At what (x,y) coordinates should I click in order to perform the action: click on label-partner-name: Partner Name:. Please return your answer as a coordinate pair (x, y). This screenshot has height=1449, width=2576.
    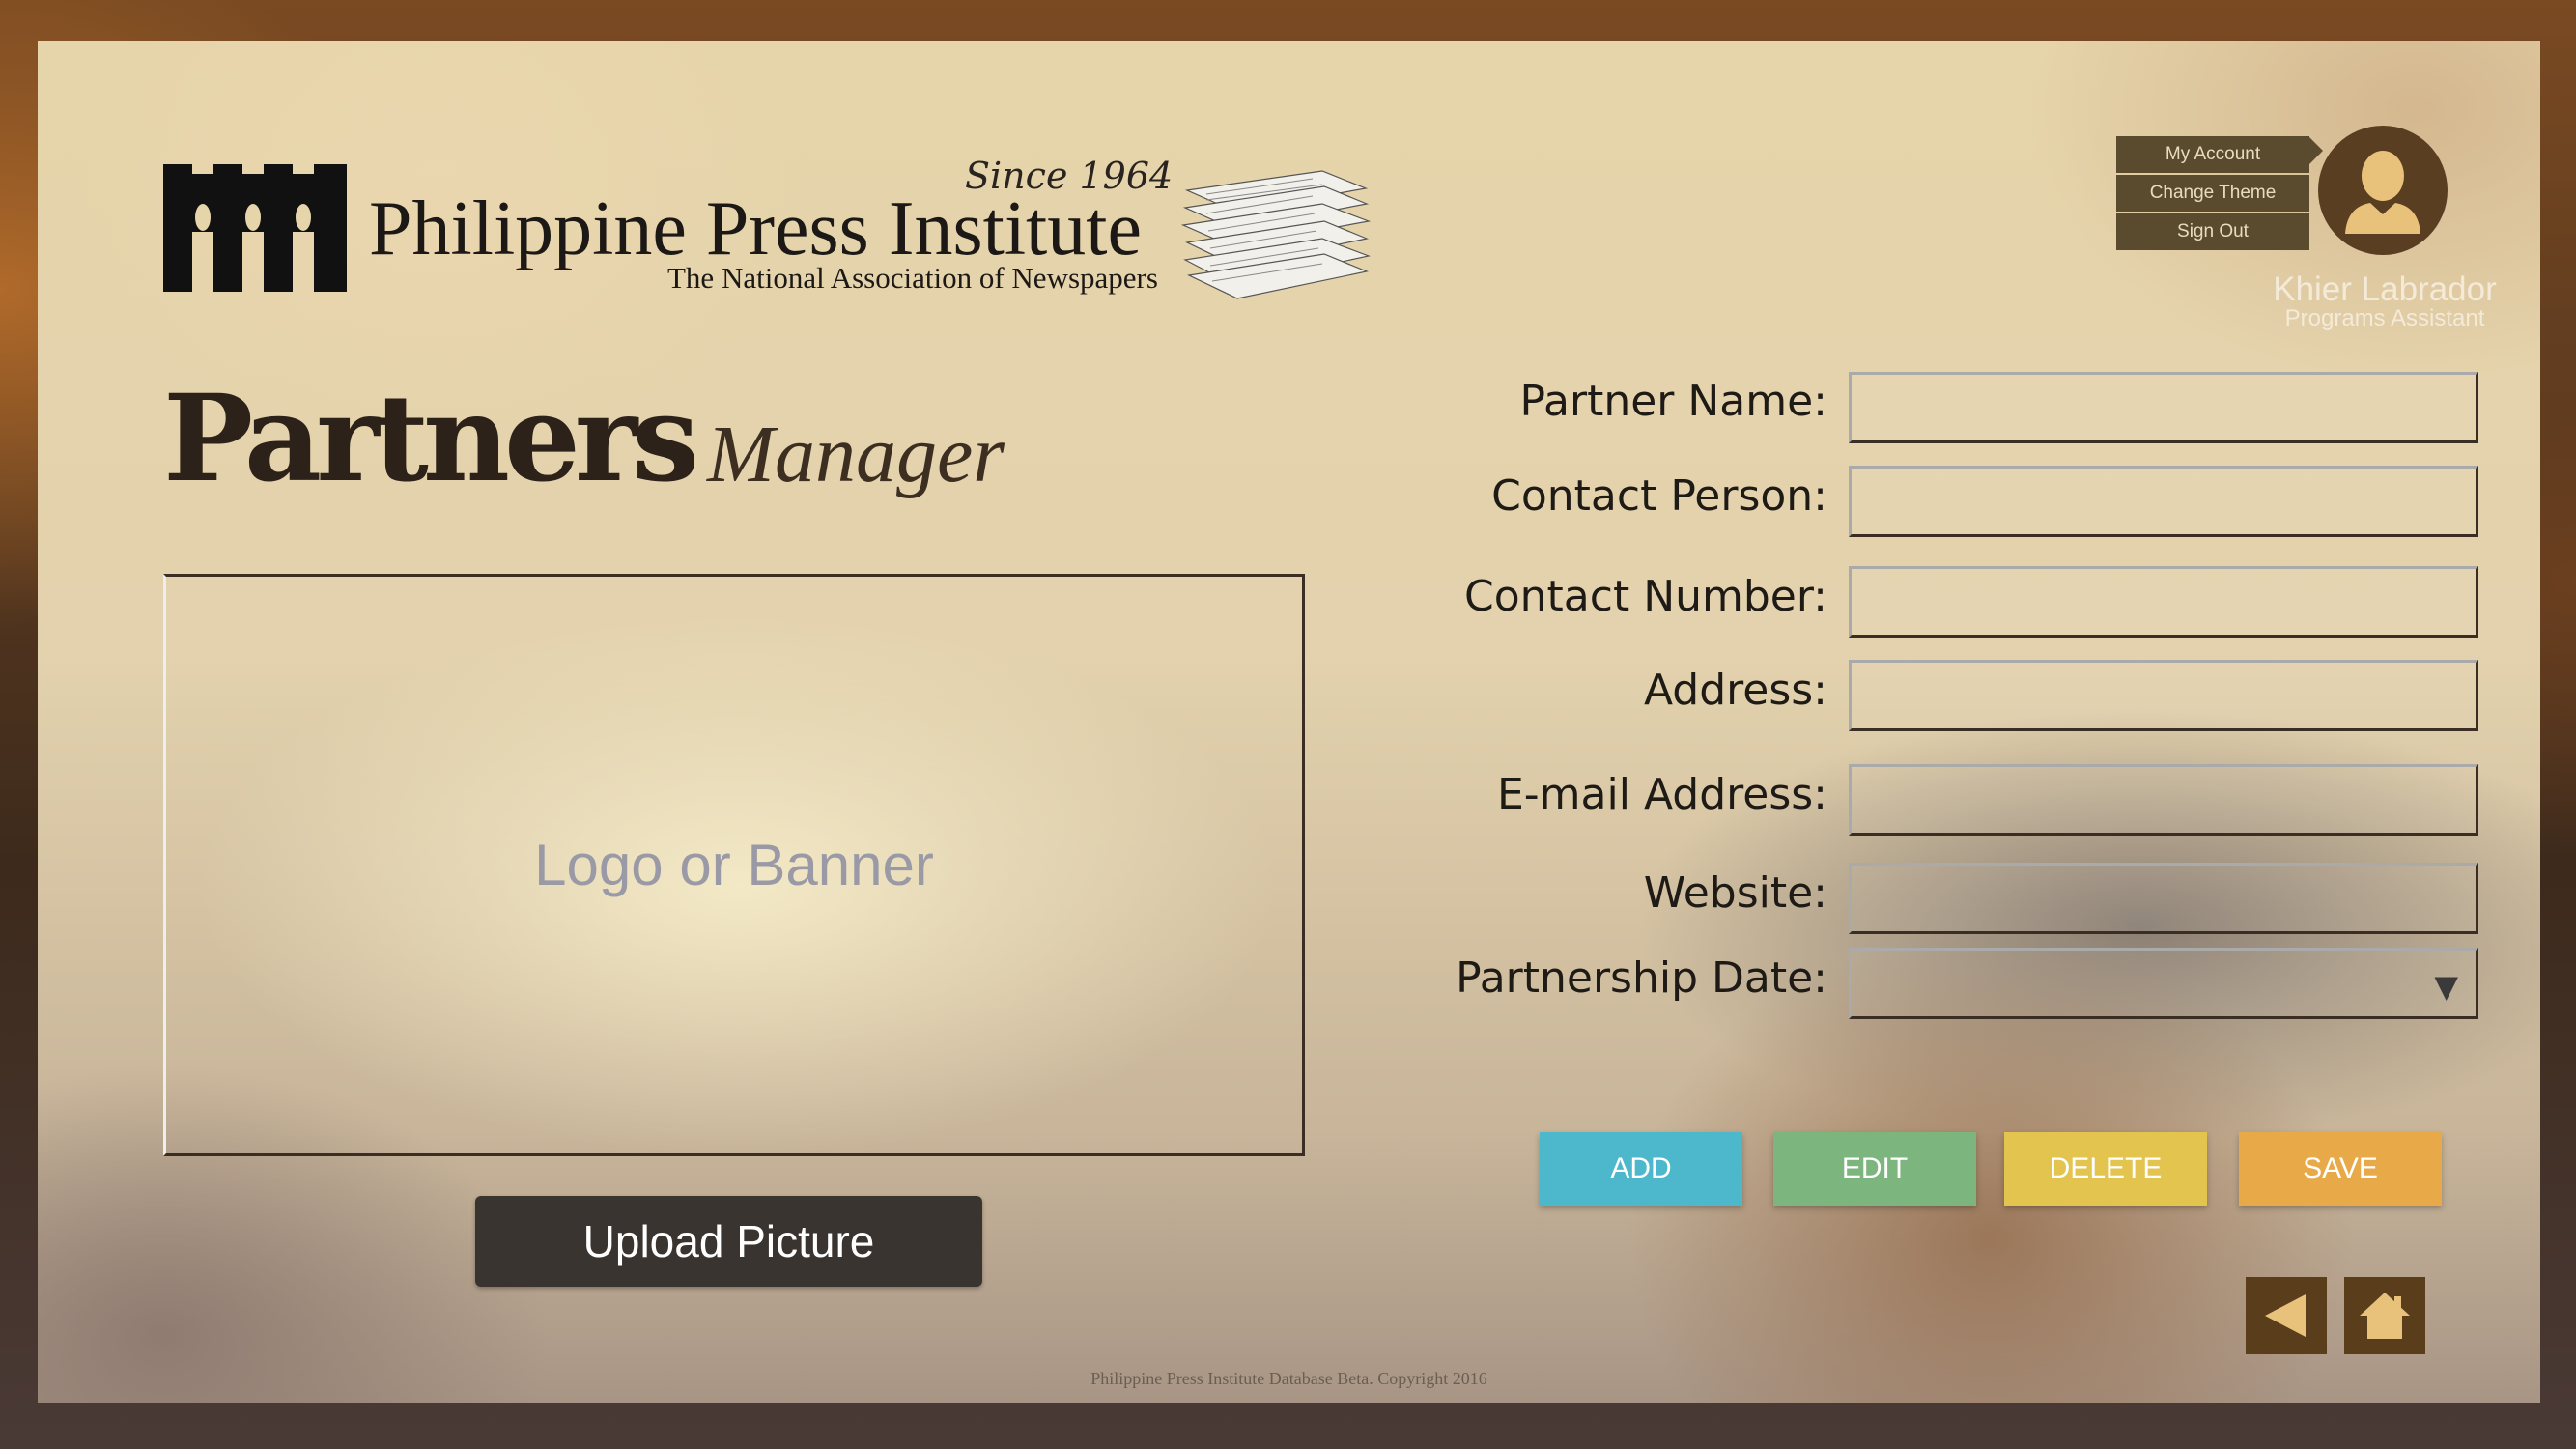
    Looking at the image, I should click on (1673, 401).